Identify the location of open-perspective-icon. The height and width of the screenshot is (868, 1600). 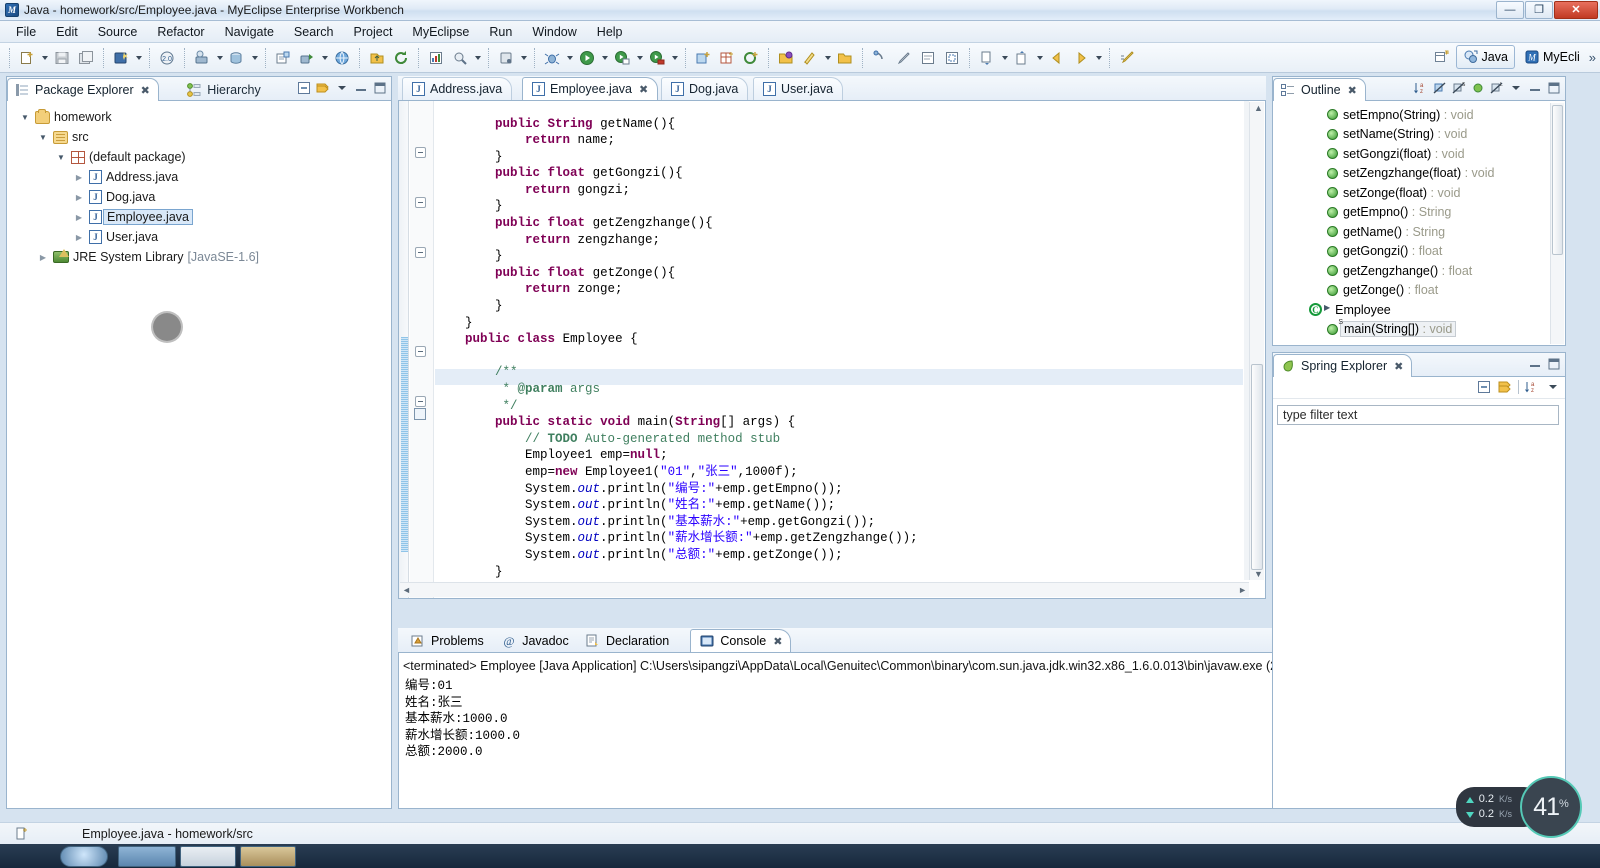
(1442, 57).